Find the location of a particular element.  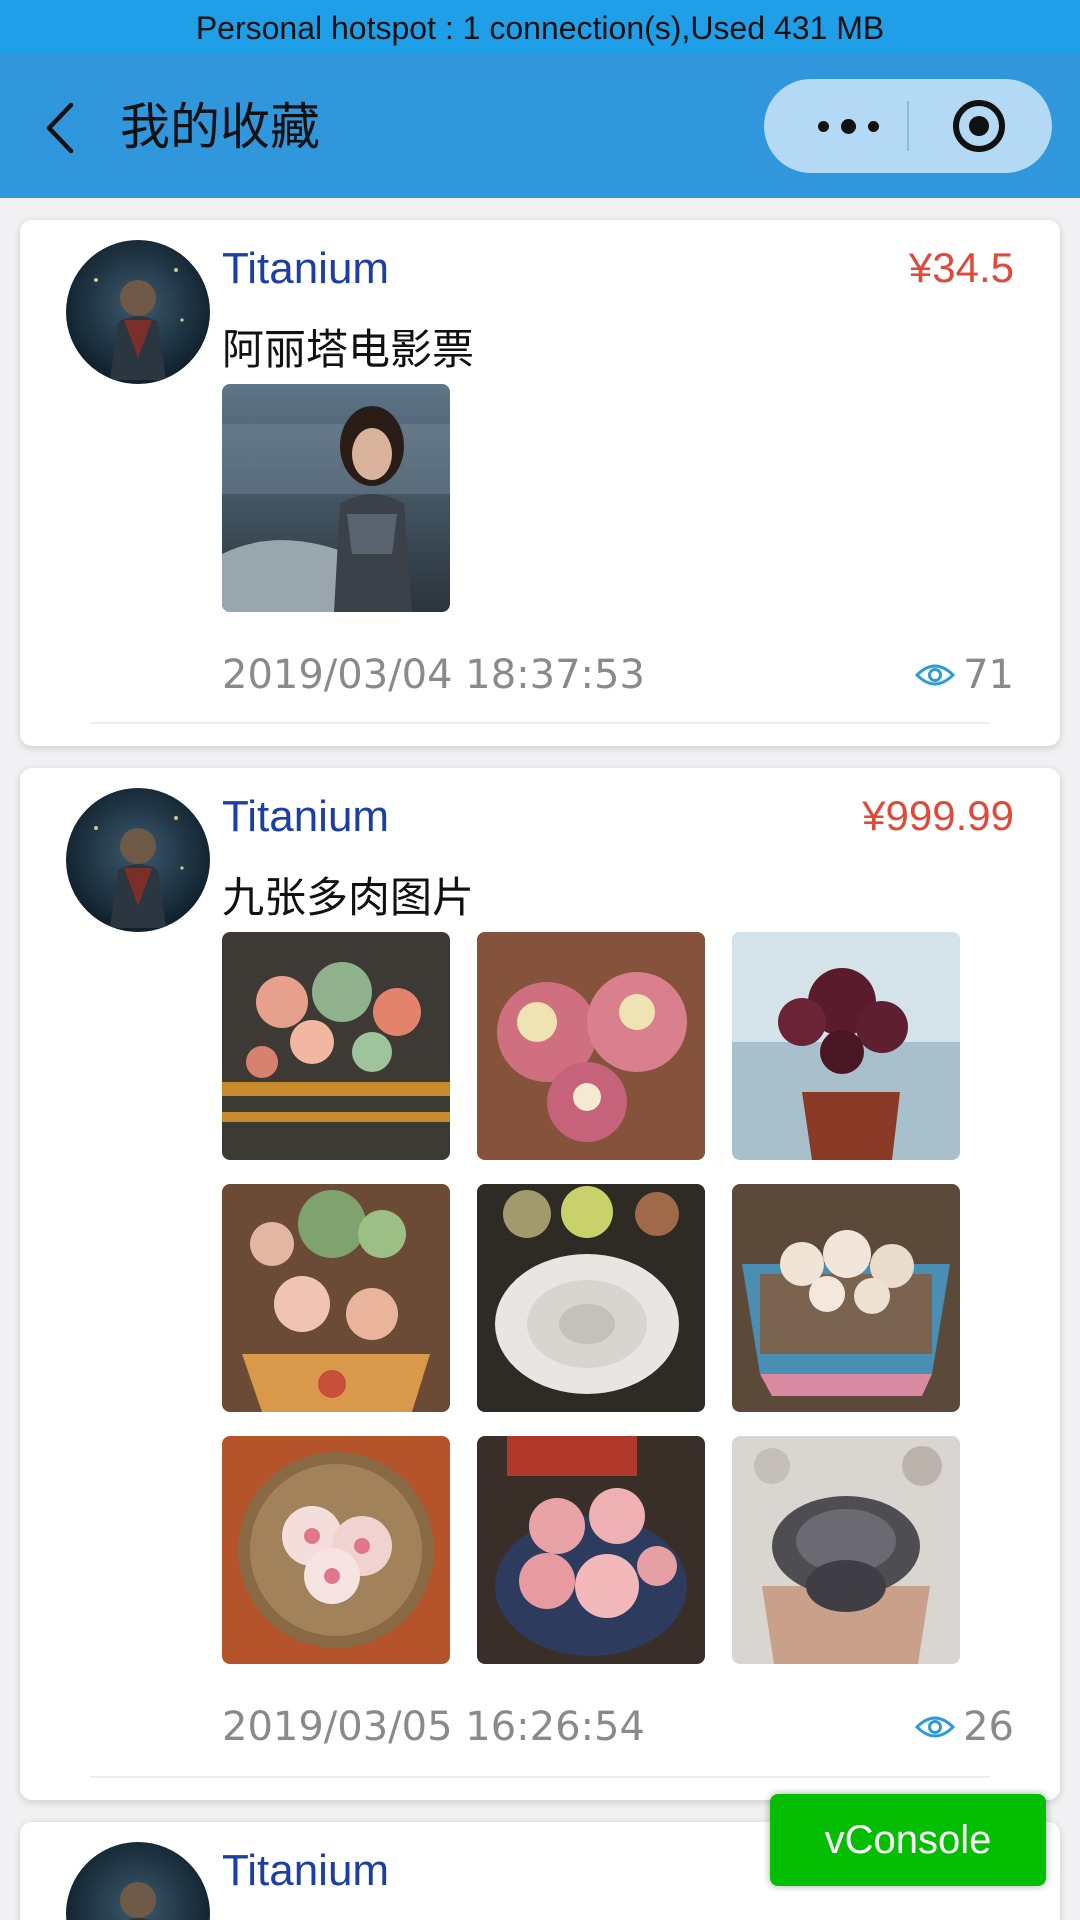

price: ¥999.99 is located at coordinates (938, 815).